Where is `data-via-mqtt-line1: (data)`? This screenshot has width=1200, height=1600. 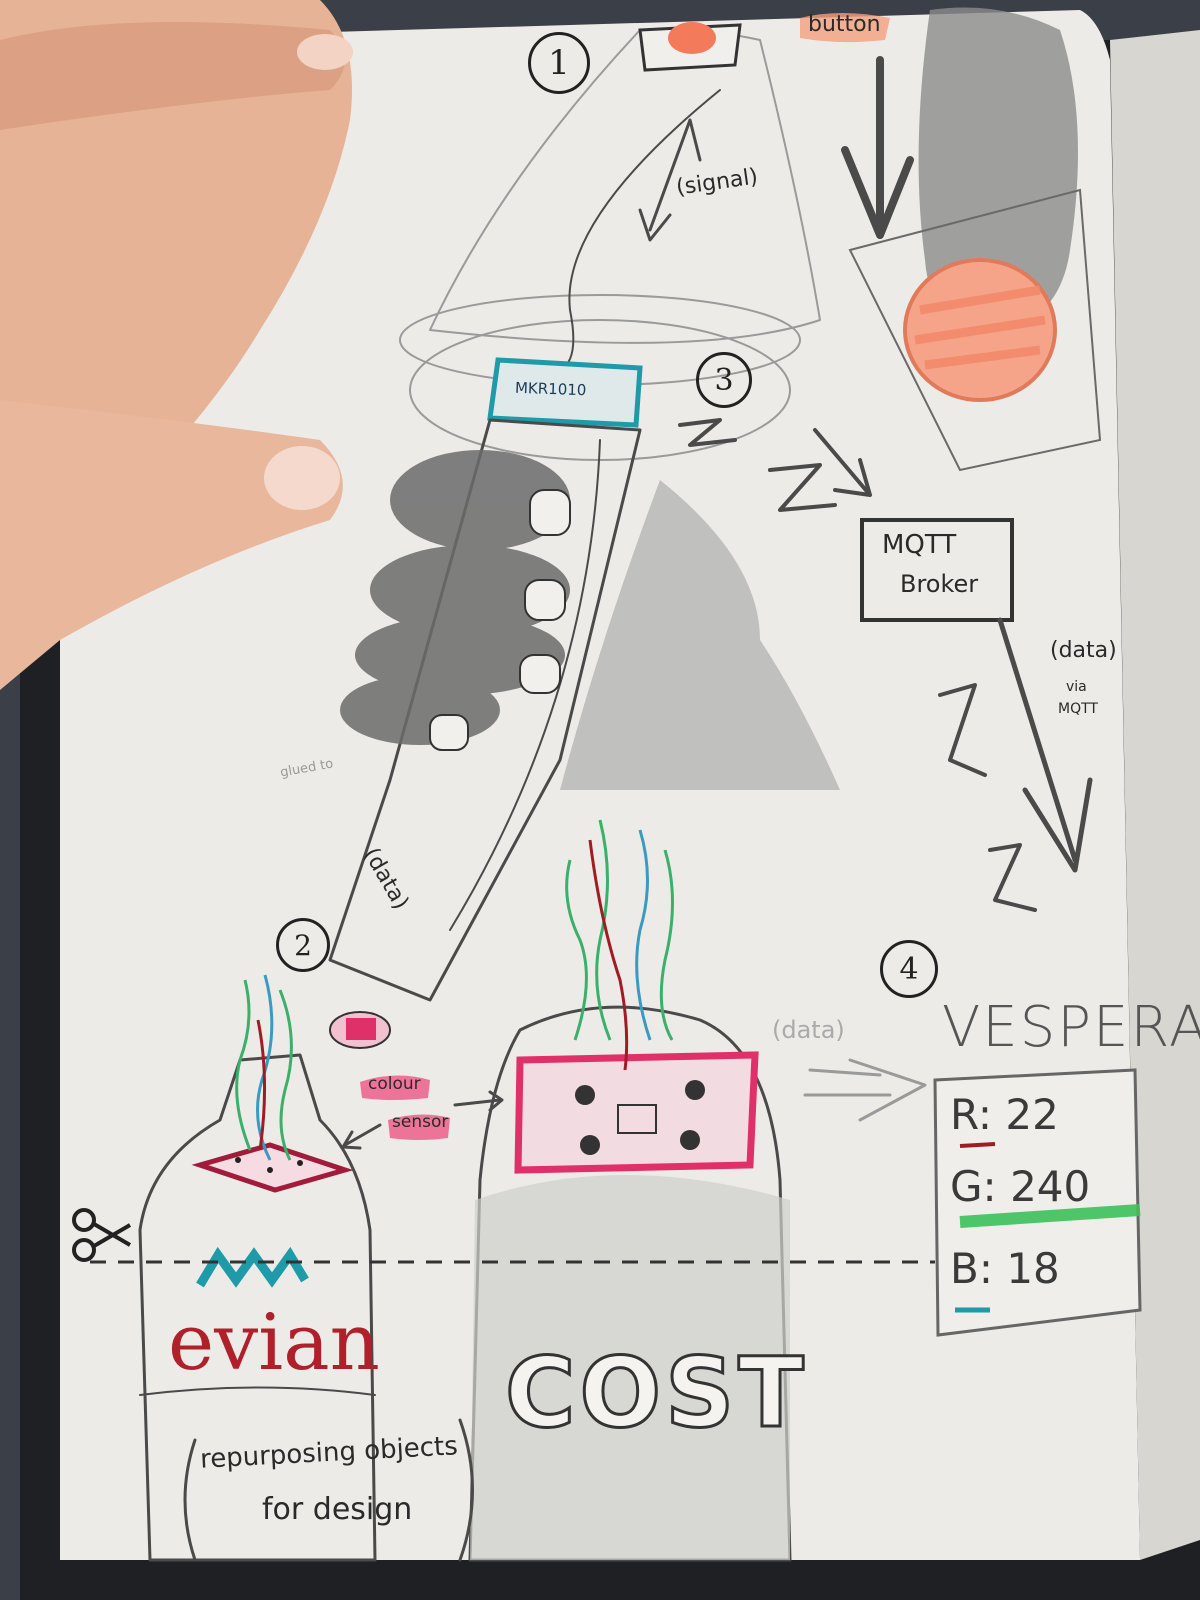
data-via-mqtt-line1: (data) is located at coordinates (1083, 650).